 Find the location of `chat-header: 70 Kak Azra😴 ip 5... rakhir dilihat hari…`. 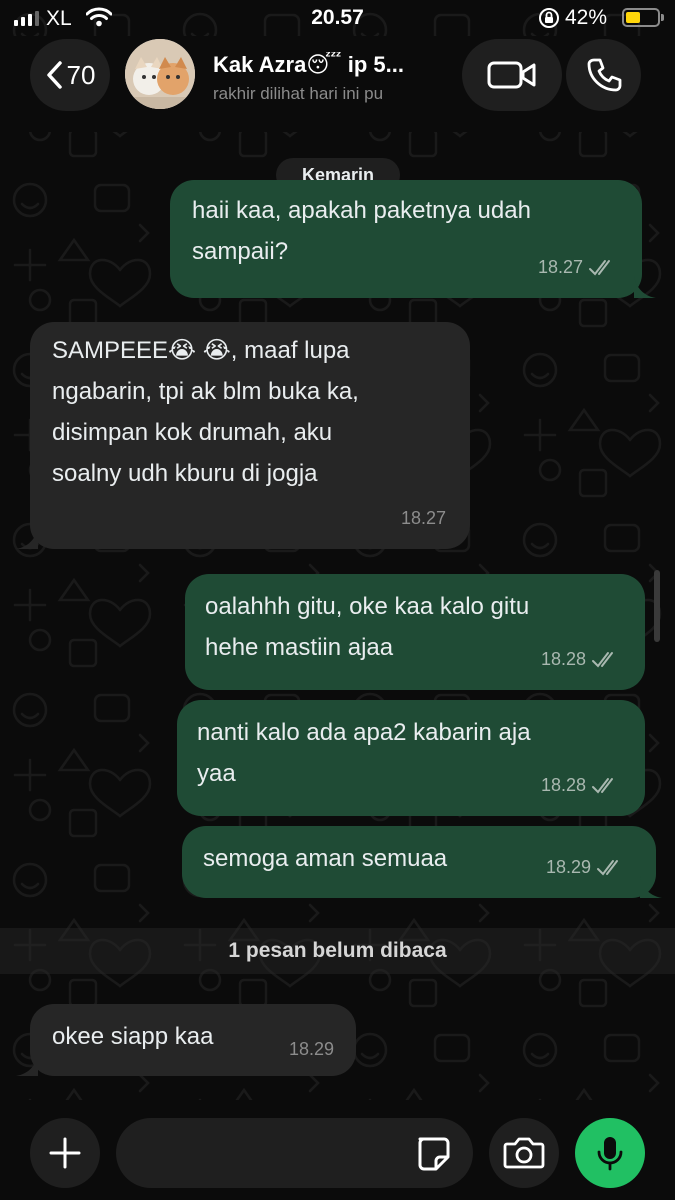

chat-header: 70 Kak Azra😴 ip 5... rakhir dilihat hari… is located at coordinates (337, 84).